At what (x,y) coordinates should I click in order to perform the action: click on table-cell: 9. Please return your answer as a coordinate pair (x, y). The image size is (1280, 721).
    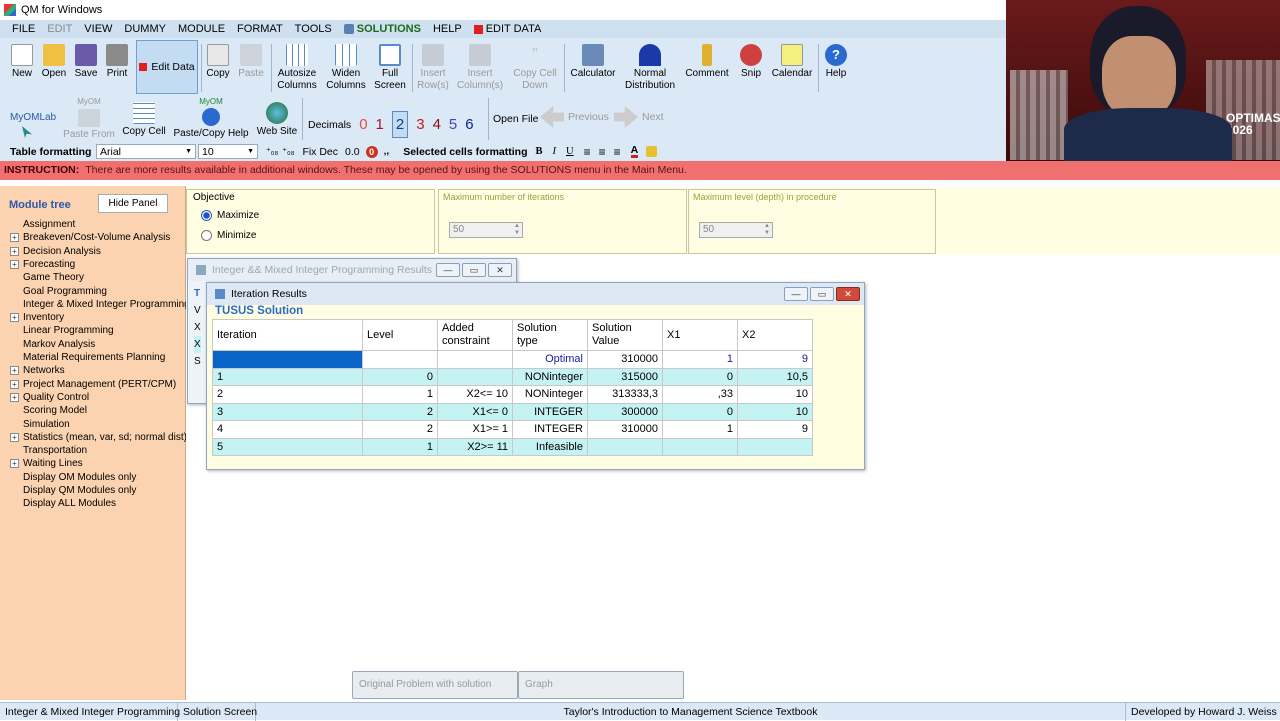
    Looking at the image, I should click on (775, 359).